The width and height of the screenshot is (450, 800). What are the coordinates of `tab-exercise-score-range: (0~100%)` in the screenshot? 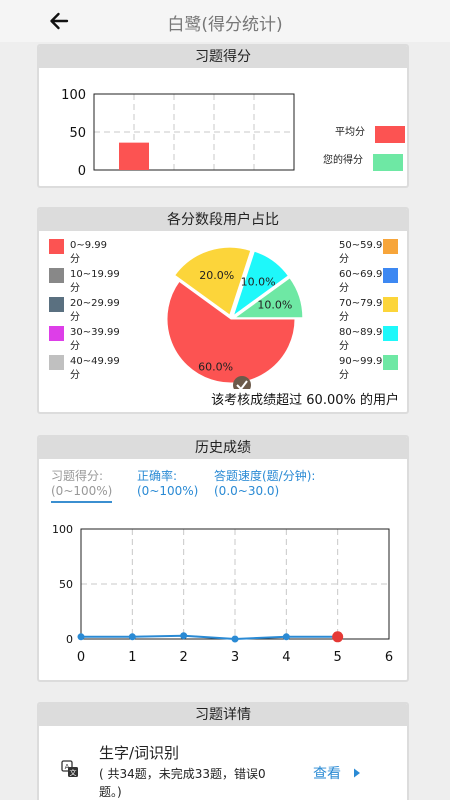 It's located at (82, 491).